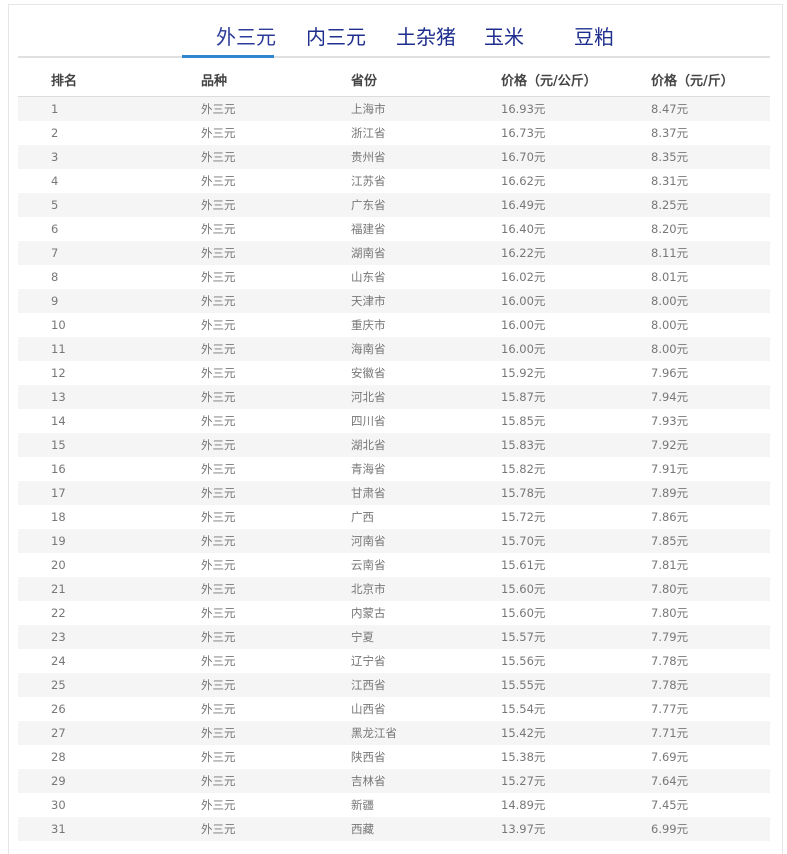  What do you see at coordinates (58, 685) in the screenshot?
I see `rank-cell: 25` at bounding box center [58, 685].